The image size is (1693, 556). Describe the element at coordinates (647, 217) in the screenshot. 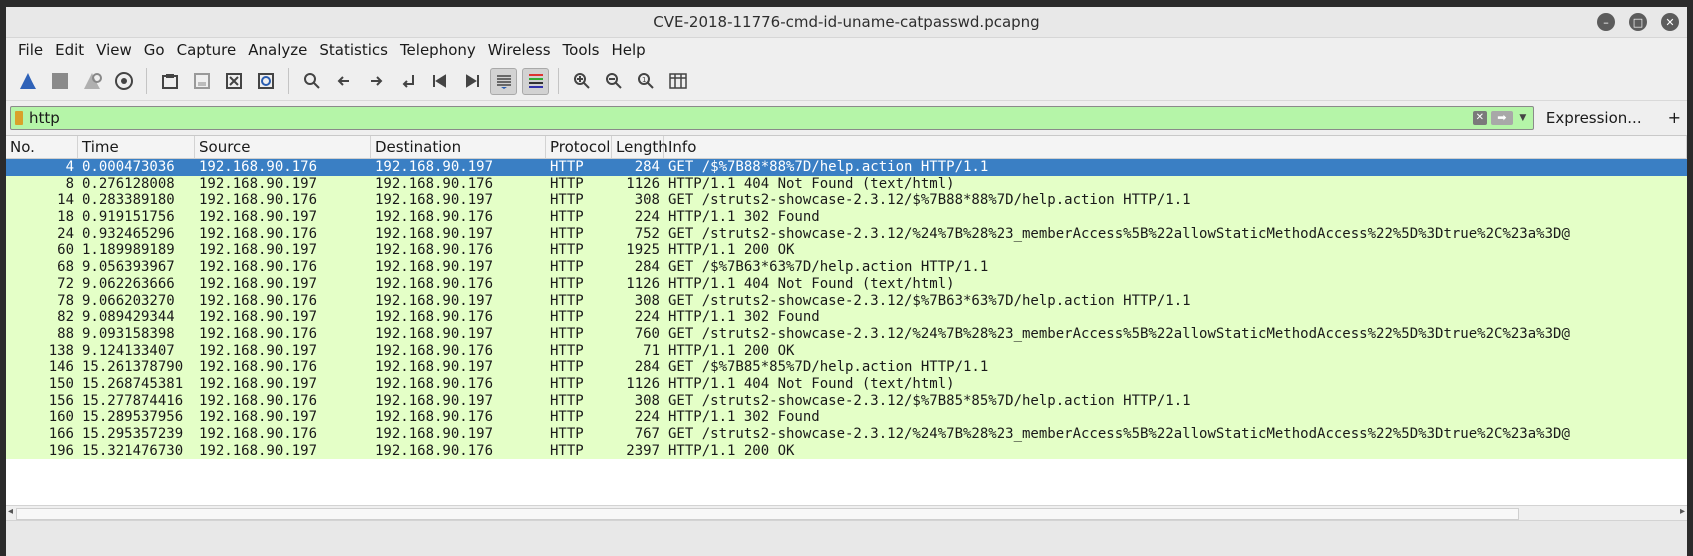

I see `packet-length: 224` at that location.